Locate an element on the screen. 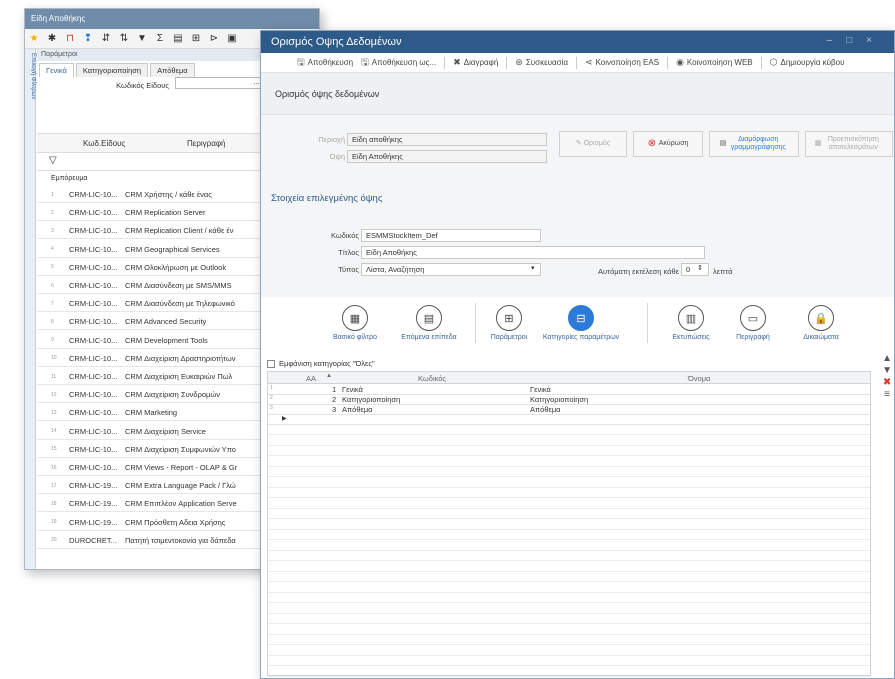 Image resolution: width=895 pixels, height=679 pixels. pin-icon: ✱ is located at coordinates (52, 39).